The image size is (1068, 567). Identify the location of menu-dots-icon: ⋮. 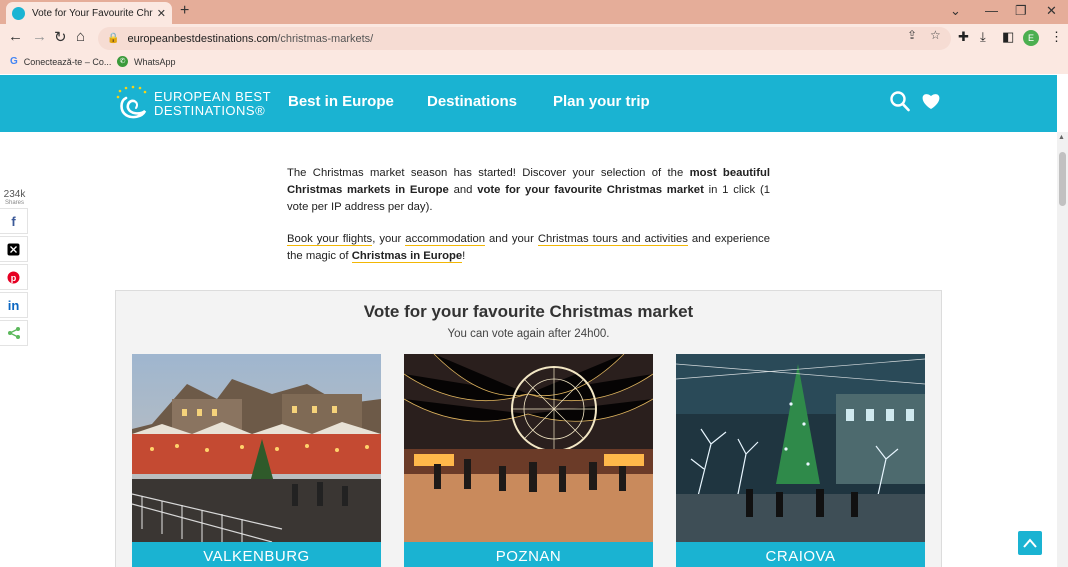
(1056, 37).